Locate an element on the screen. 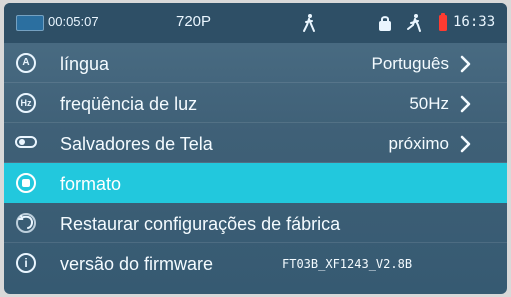  menu-row-label: freqüência de luz is located at coordinates (129, 104).